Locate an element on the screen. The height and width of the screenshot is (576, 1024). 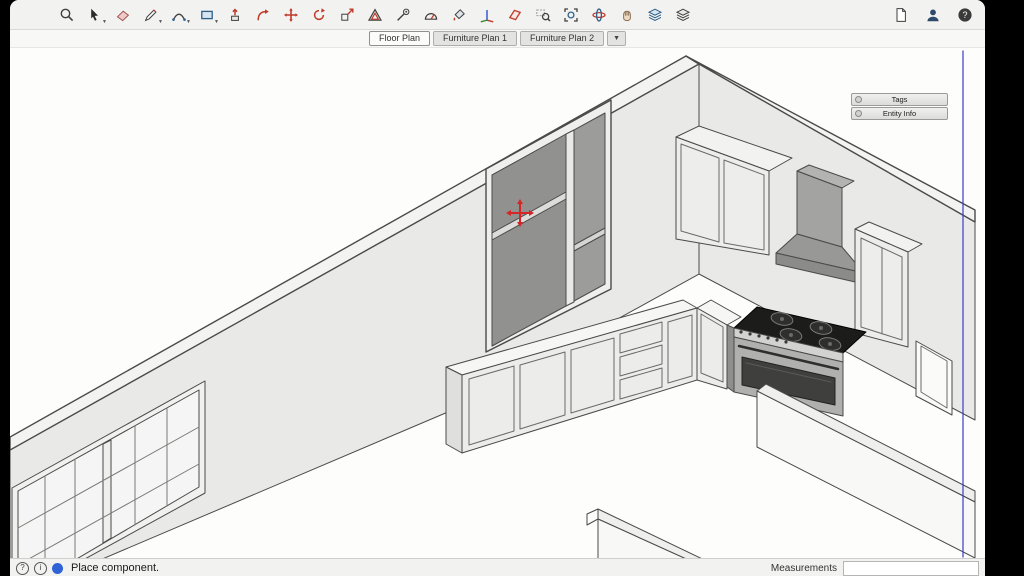
status-message: Place component. is located at coordinates (115, 568).